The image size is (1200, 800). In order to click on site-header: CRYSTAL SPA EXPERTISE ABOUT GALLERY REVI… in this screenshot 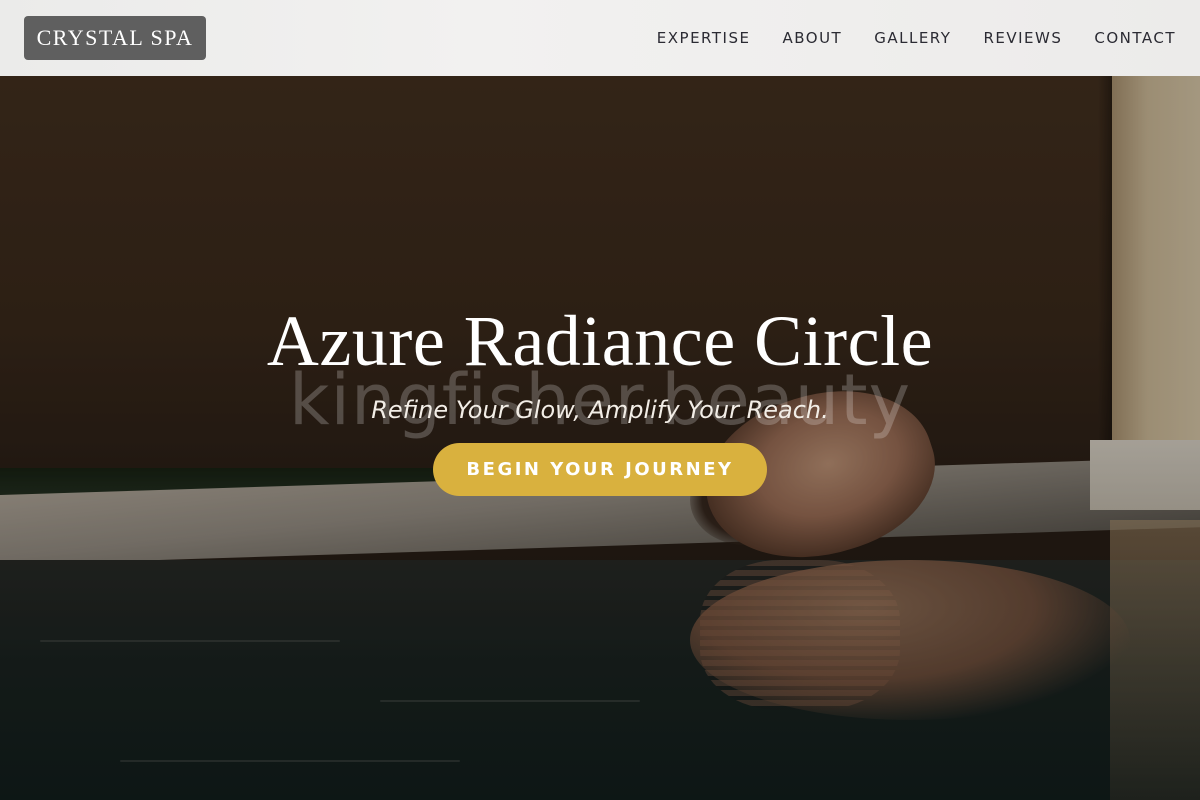, I will do `click(600, 38)`.